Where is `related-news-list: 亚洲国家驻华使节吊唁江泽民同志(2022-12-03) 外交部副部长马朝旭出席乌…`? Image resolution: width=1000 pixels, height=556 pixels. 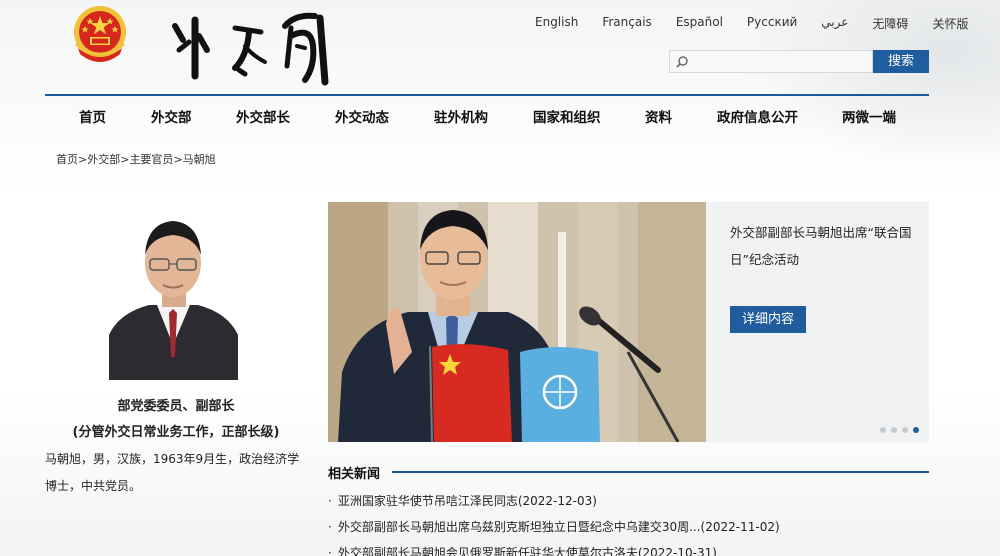
related-news-list: 亚洲国家驻华使节吊唁江泽民同志(2022-12-03) 外交部副部长马朝旭出席乌… is located at coordinates (554, 523).